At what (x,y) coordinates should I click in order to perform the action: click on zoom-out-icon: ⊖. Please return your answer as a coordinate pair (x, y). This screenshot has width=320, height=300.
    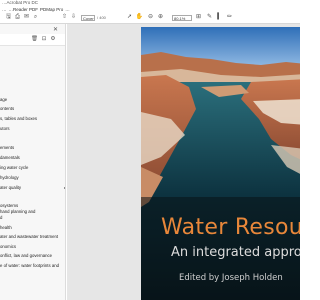
    Looking at the image, I should click on (150, 17).